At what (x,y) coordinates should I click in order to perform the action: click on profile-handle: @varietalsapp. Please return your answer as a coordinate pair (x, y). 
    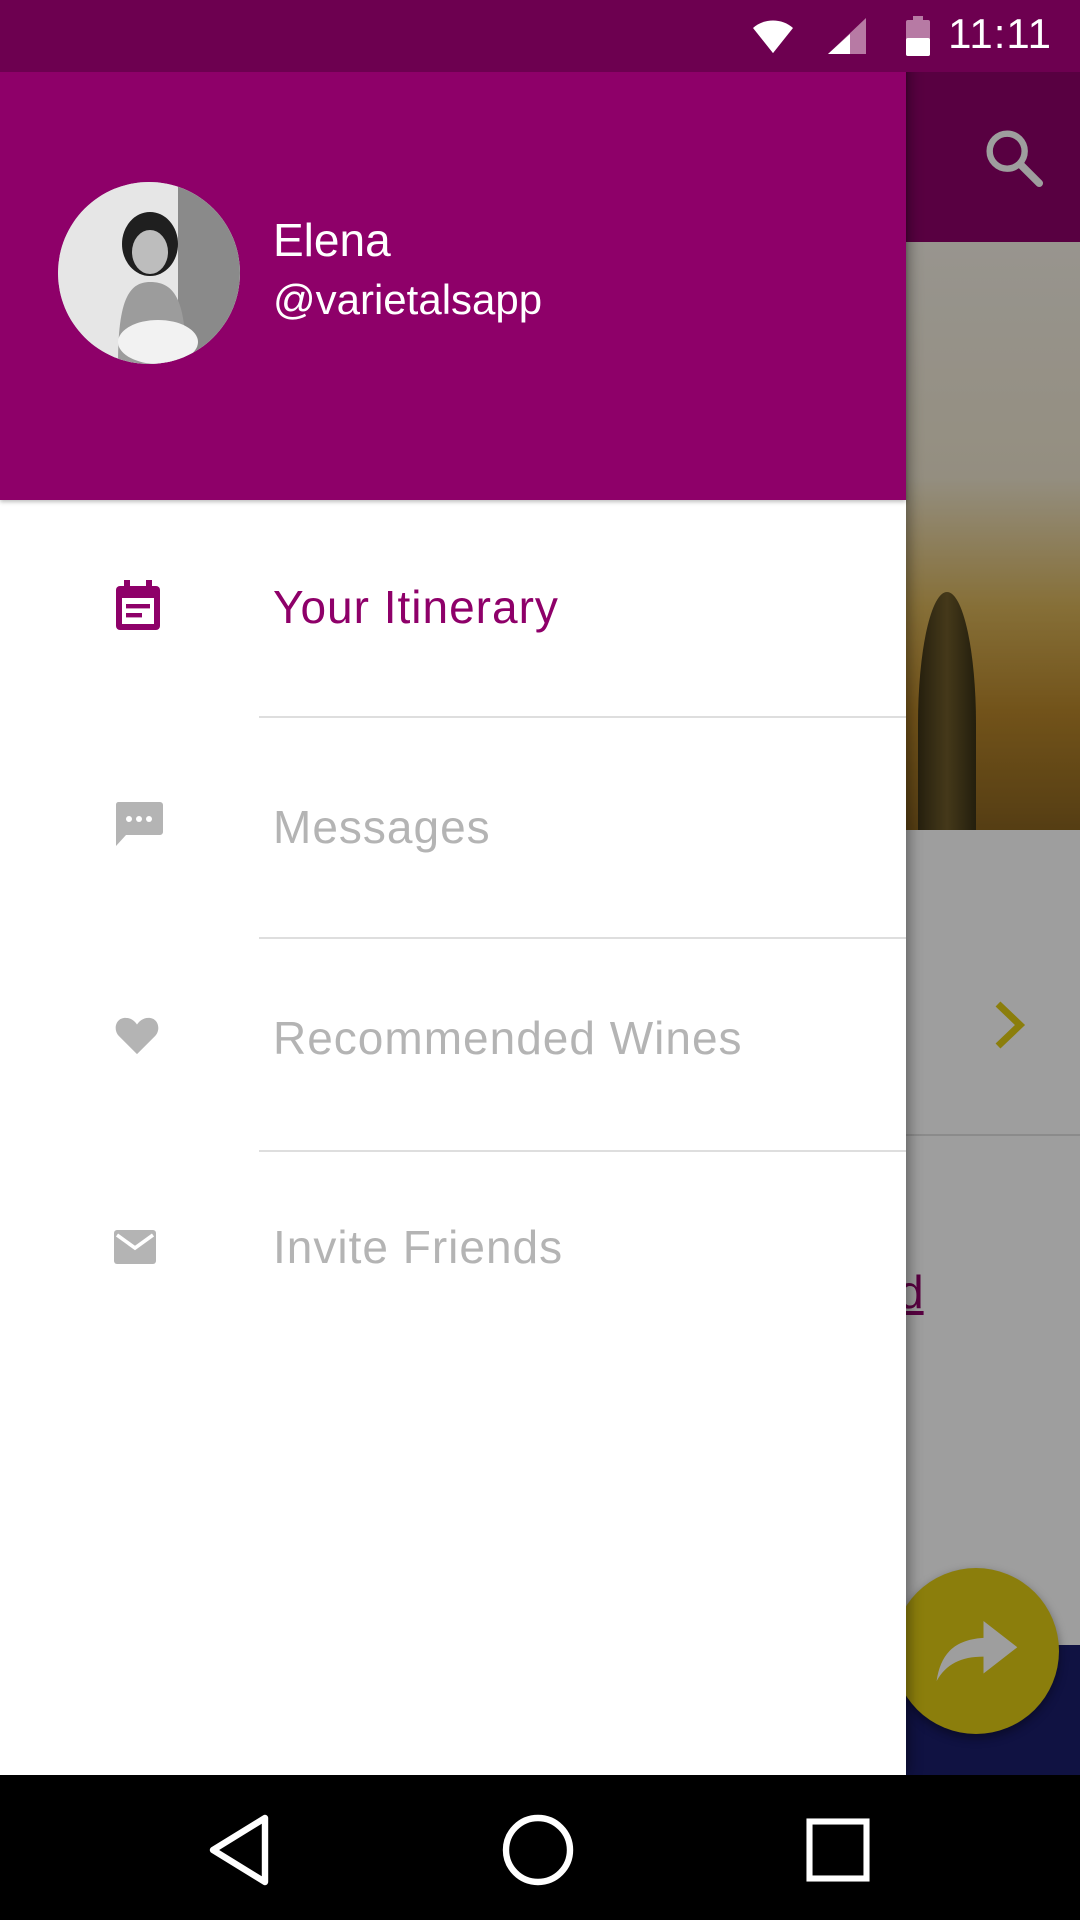
    Looking at the image, I should click on (408, 299).